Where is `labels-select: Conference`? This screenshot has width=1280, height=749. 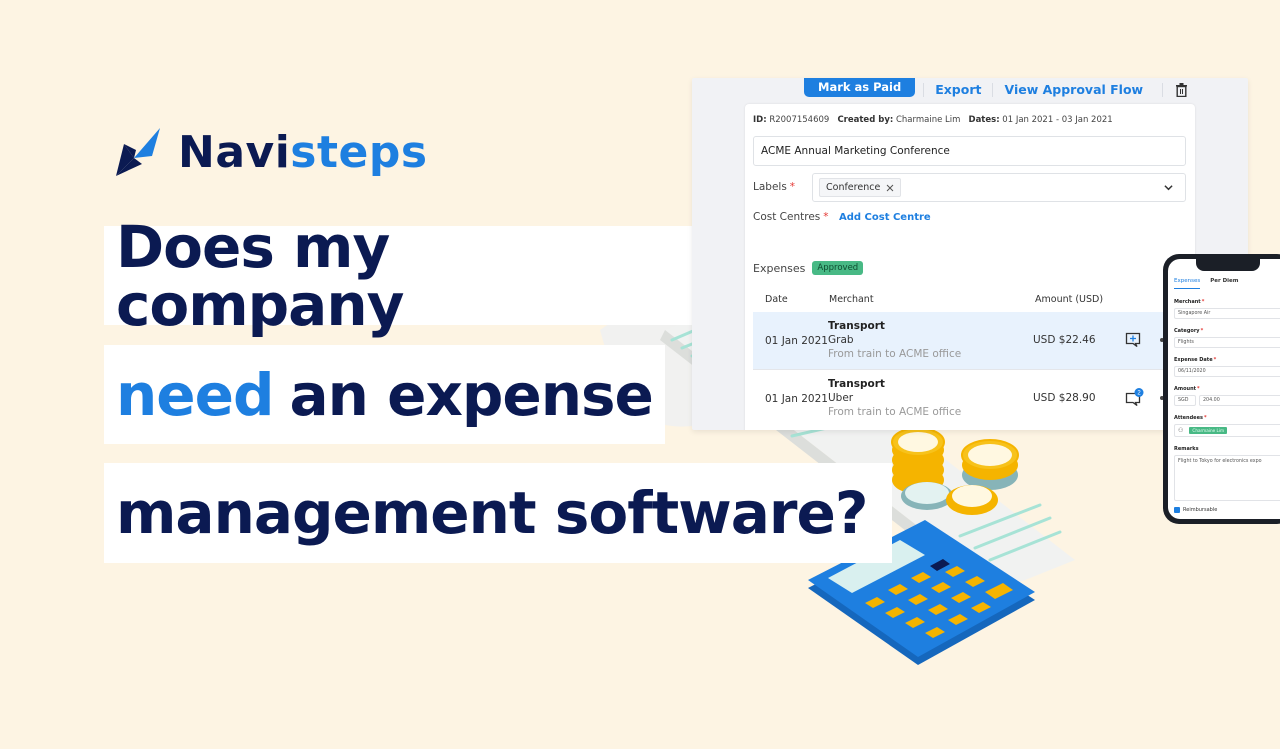 labels-select: Conference is located at coordinates (999, 187).